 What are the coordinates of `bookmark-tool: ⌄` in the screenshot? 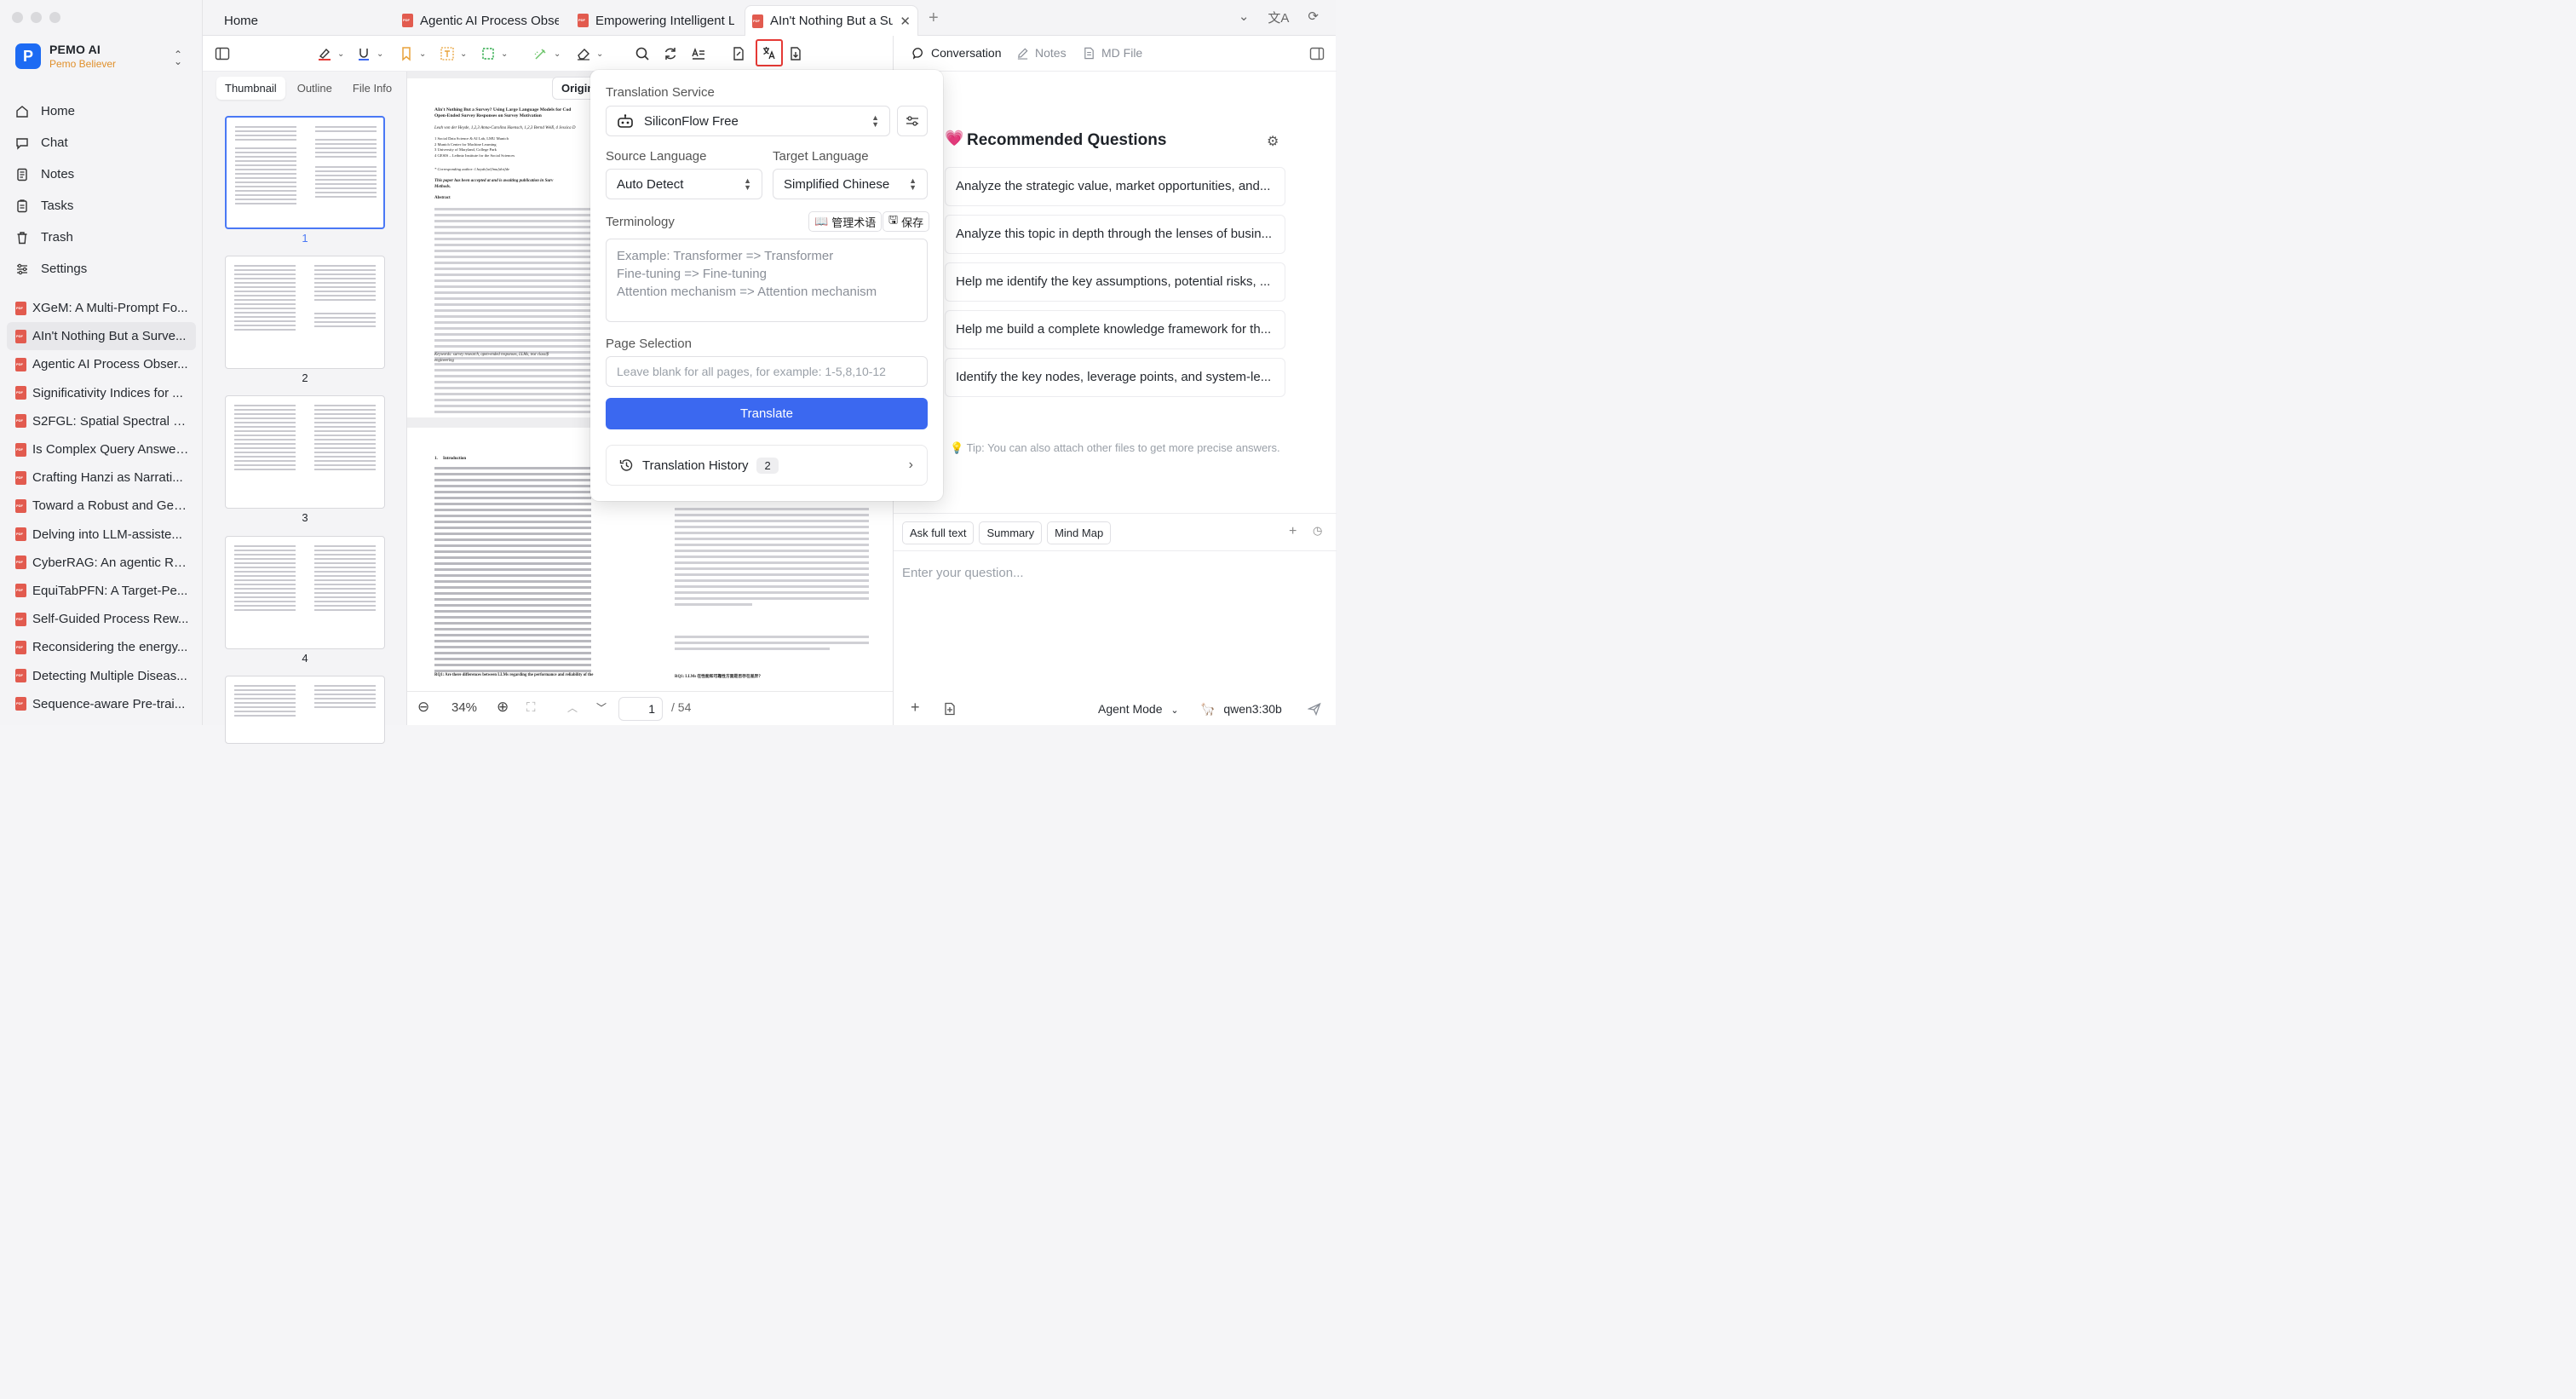 It's located at (413, 53).